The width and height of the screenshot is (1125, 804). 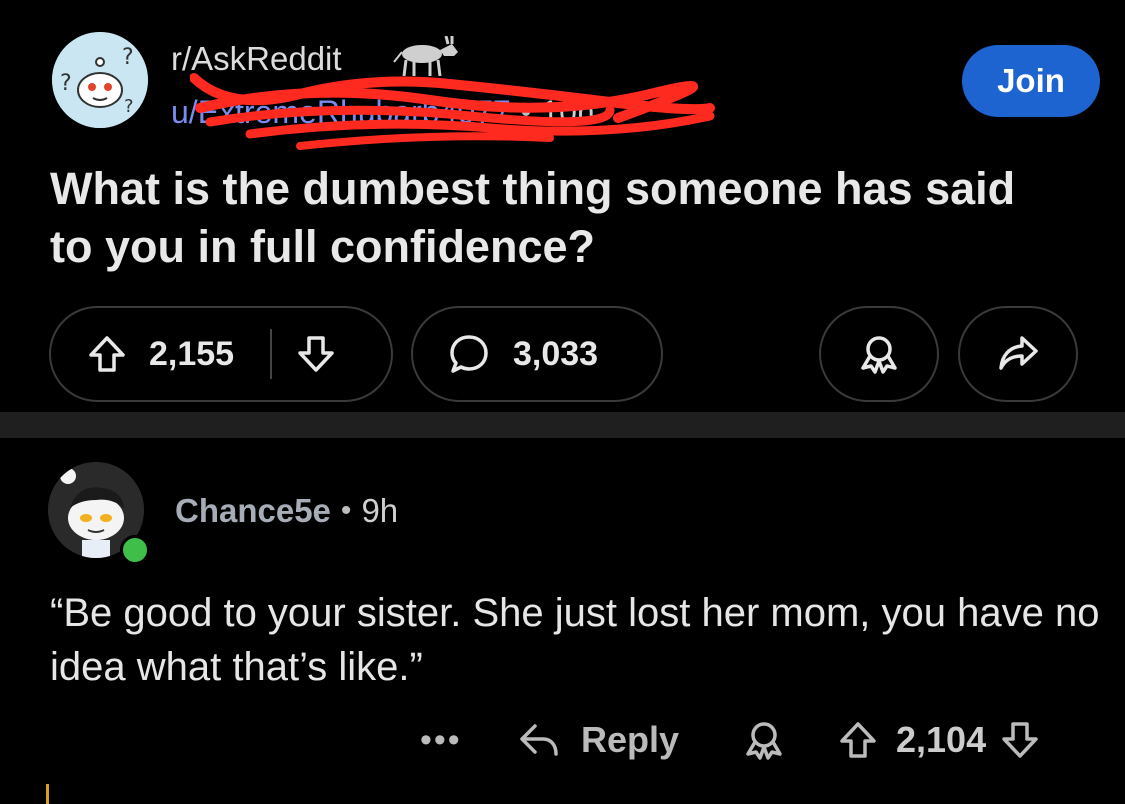 I want to click on award-button, so click(x=879, y=354).